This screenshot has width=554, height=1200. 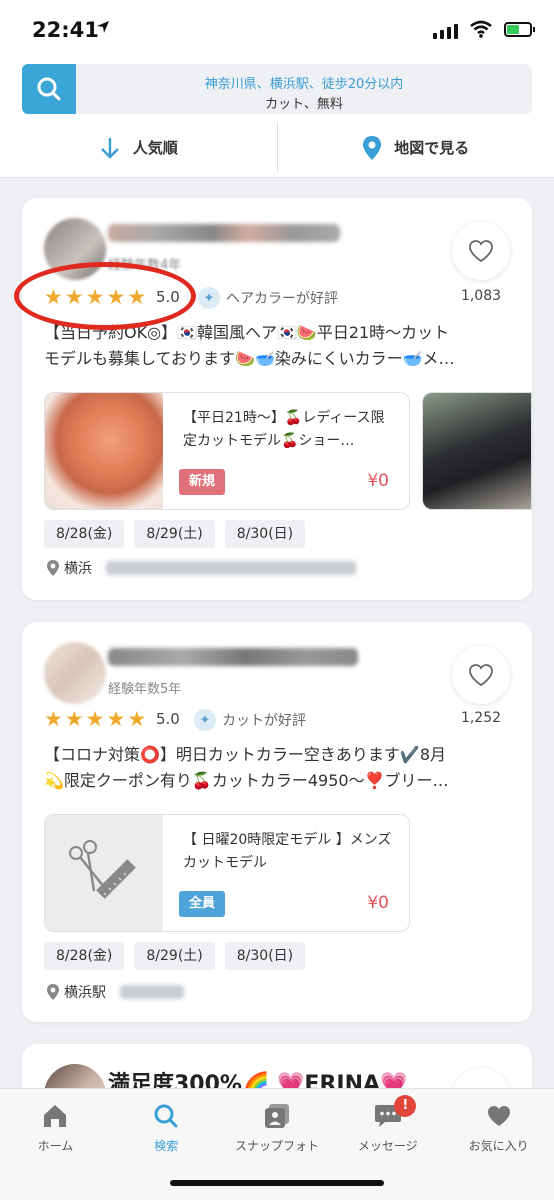 I want to click on salon-location: 横浜駅, so click(x=115, y=992).